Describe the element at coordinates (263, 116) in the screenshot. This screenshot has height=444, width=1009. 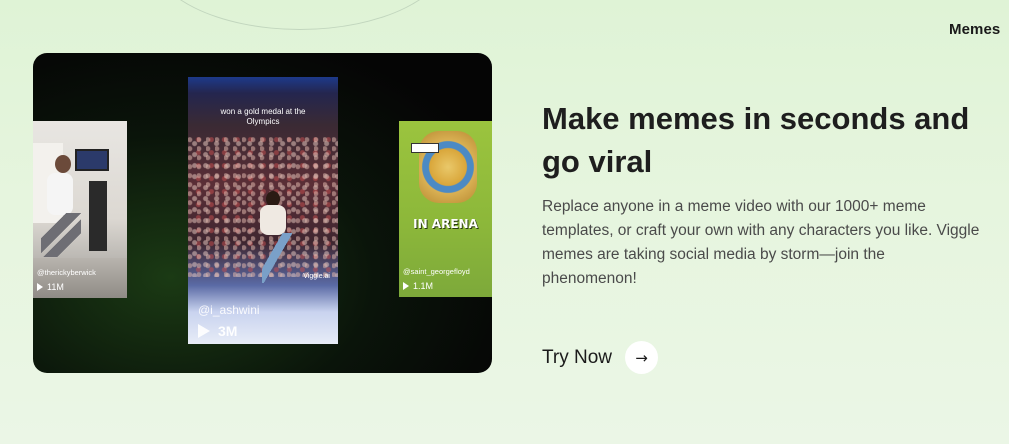
I see `clip-caption: won a gold medal at the Olympics` at that location.